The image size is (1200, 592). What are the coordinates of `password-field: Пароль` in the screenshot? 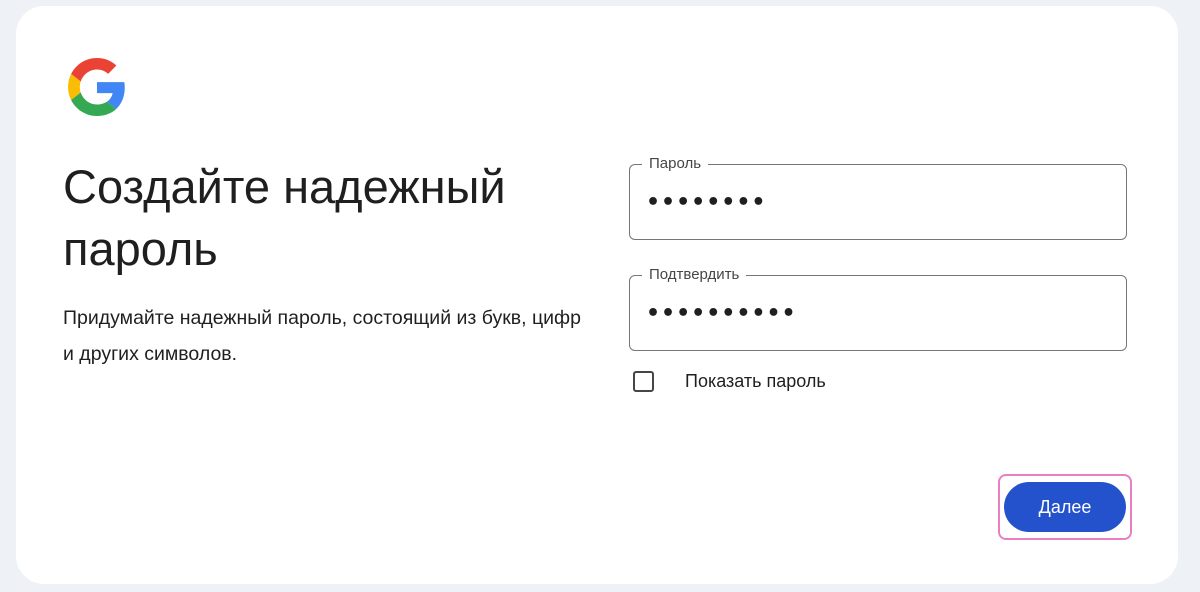 It's located at (878, 197).